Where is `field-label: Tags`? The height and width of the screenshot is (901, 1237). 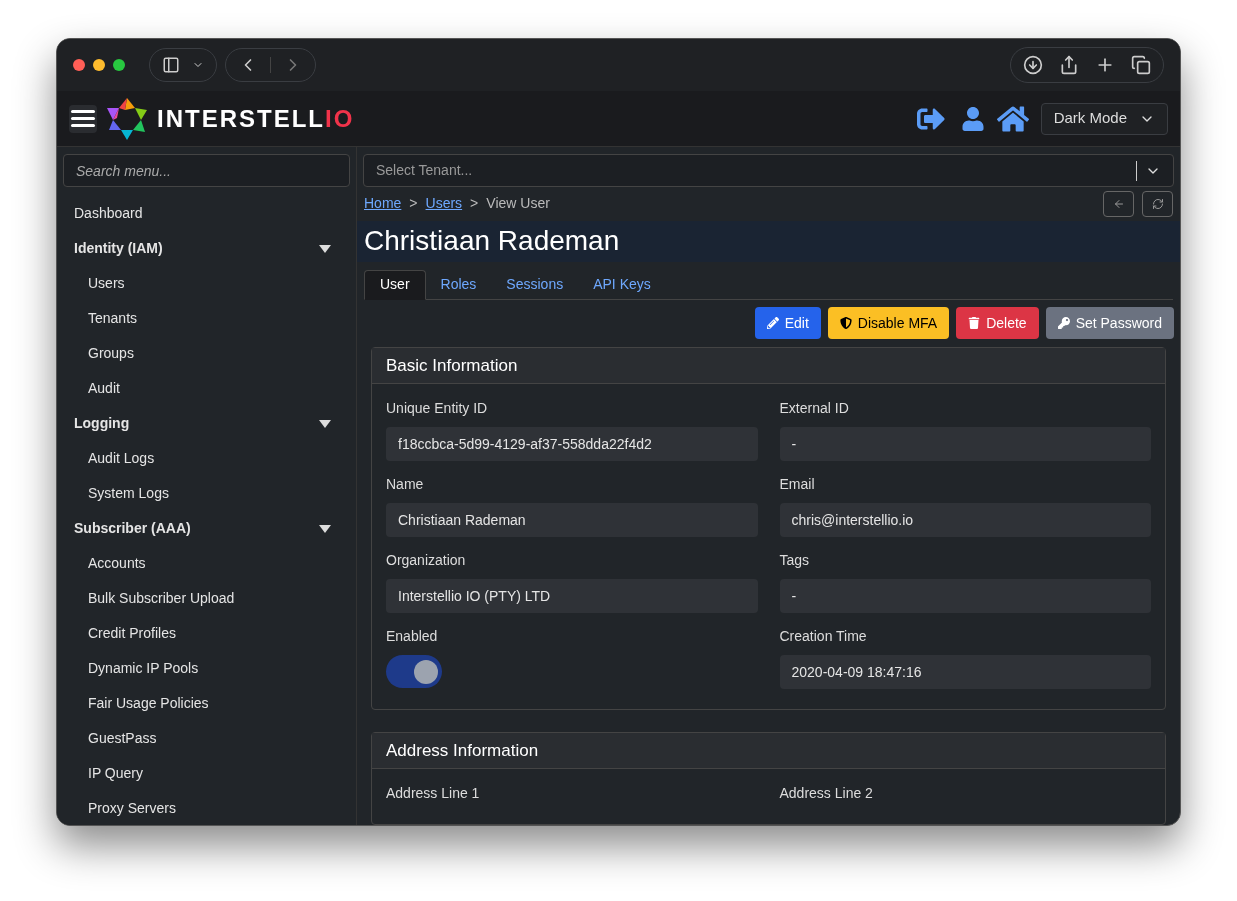 field-label: Tags is located at coordinates (795, 560).